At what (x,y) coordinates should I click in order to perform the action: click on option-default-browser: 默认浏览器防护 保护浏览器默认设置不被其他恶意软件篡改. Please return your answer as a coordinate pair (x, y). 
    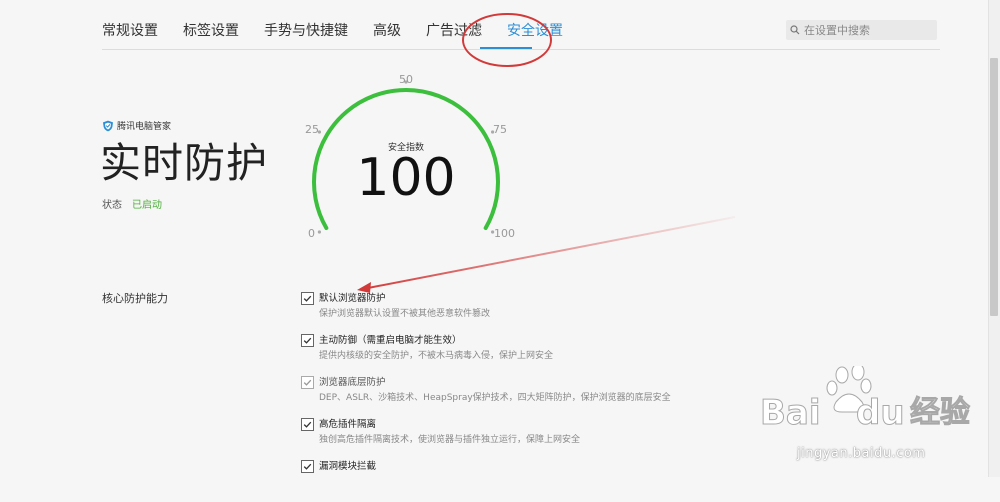
    Looking at the image, I should click on (601, 313).